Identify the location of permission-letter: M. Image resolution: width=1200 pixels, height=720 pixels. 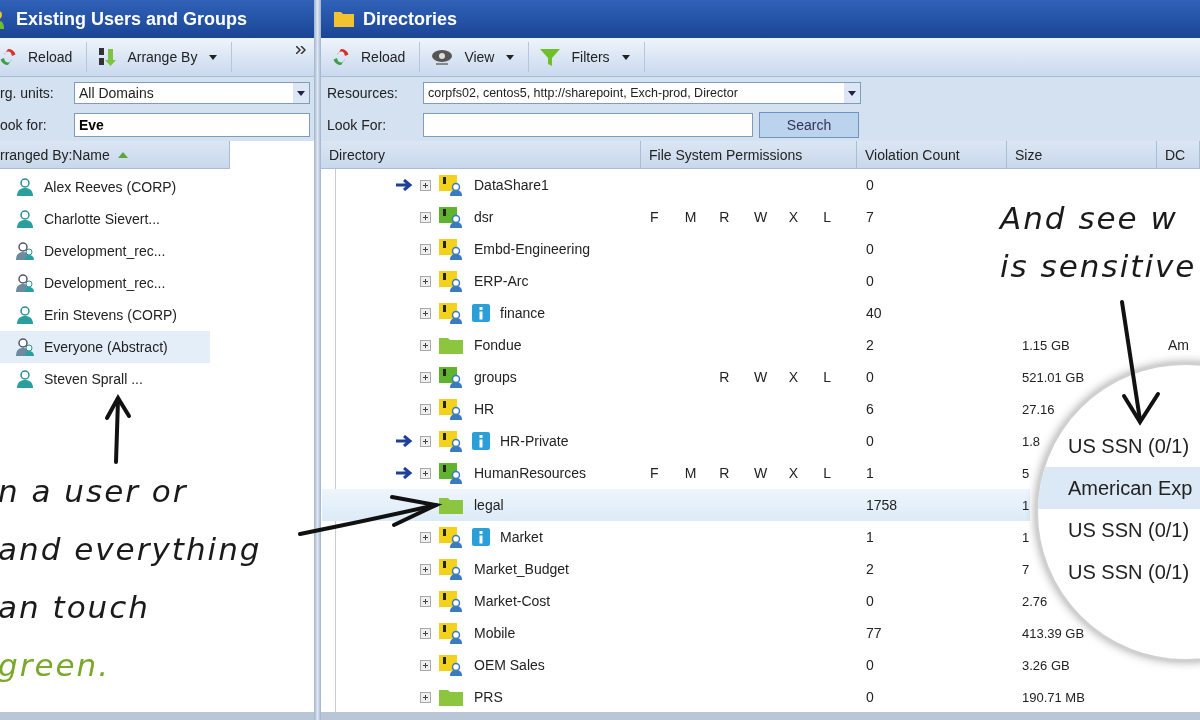
(690, 473).